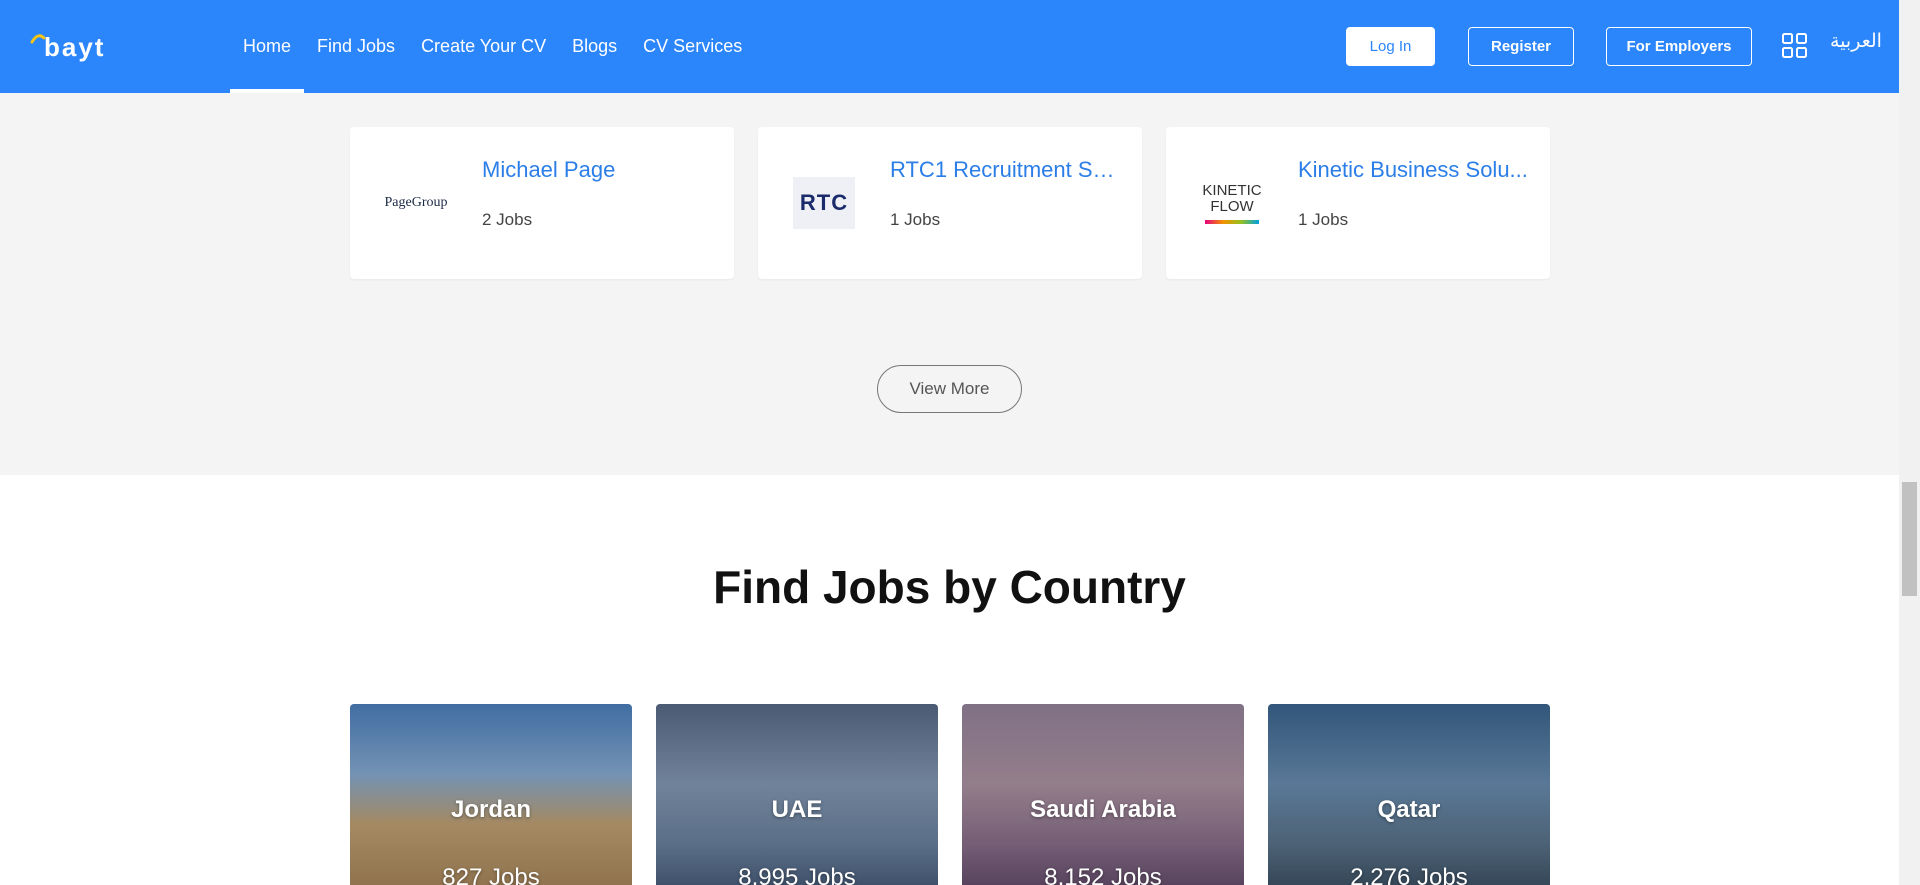  What do you see at coordinates (1521, 46) in the screenshot?
I see `register-button: Register` at bounding box center [1521, 46].